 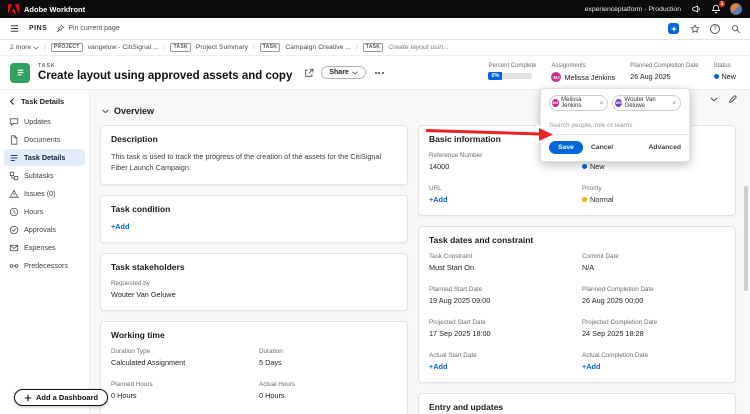 What do you see at coordinates (722, 3) in the screenshot?
I see `notification-badge: 1` at bounding box center [722, 3].